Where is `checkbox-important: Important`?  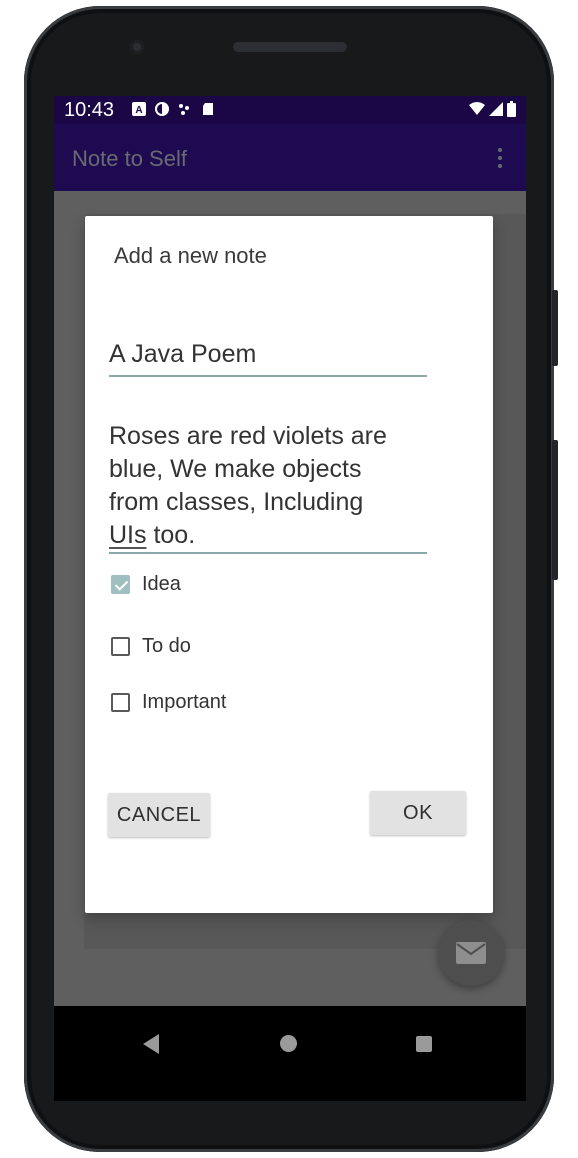
checkbox-important: Important is located at coordinates (168, 702).